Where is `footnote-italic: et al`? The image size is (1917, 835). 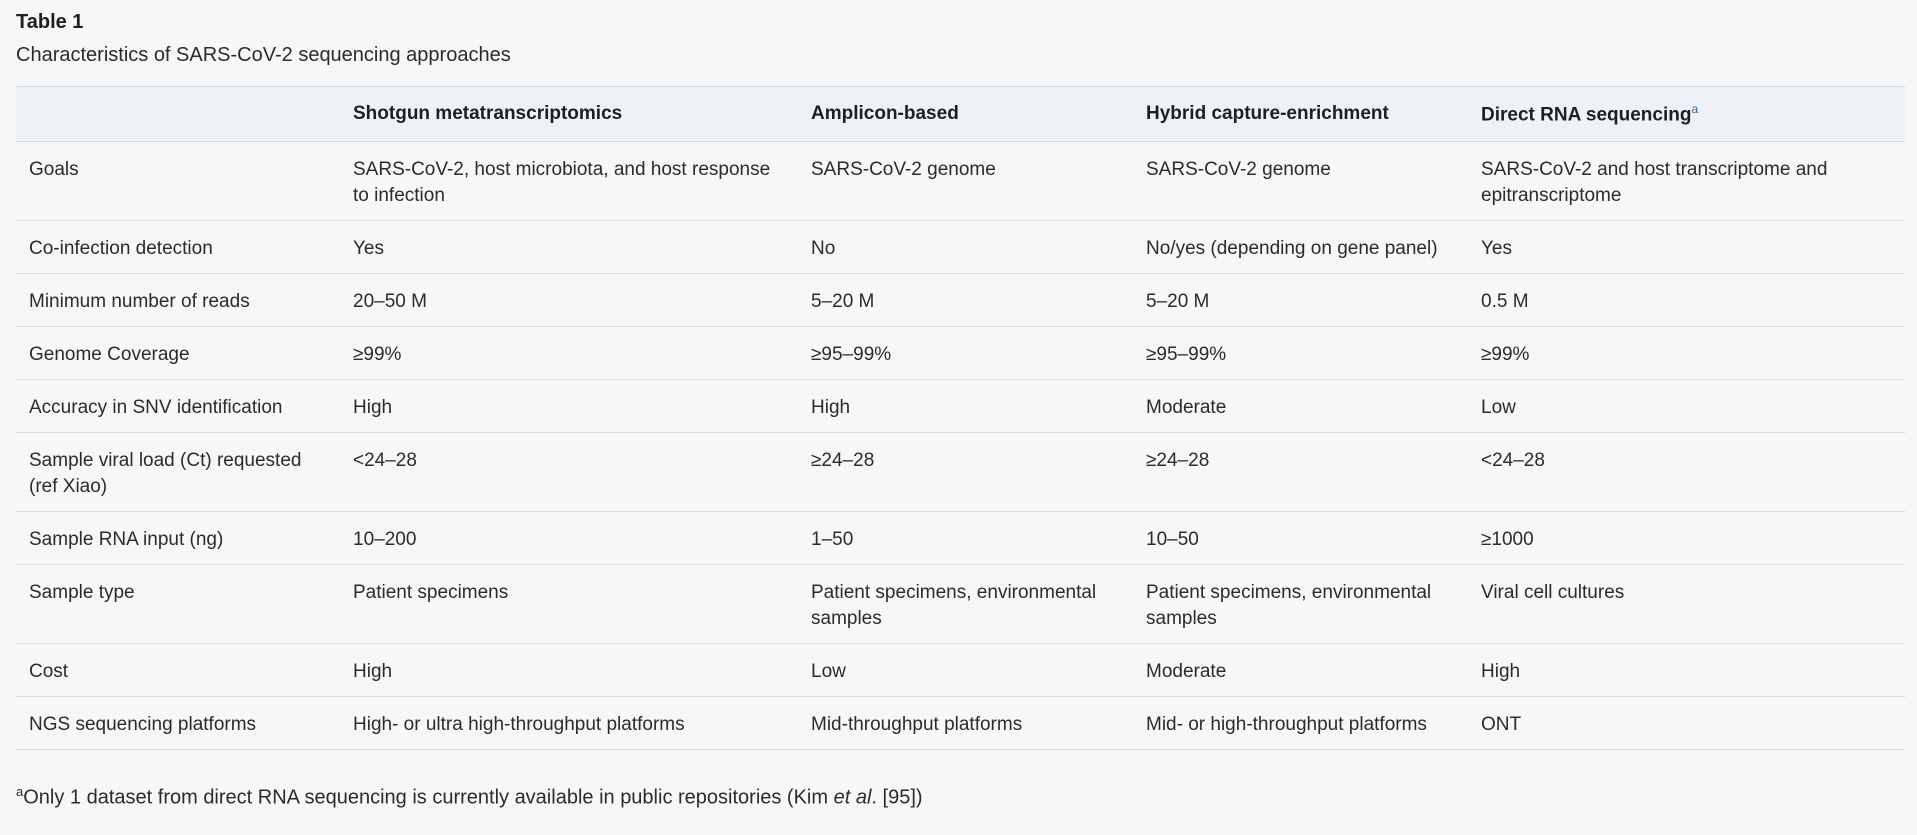
footnote-italic: et al is located at coordinates (852, 797).